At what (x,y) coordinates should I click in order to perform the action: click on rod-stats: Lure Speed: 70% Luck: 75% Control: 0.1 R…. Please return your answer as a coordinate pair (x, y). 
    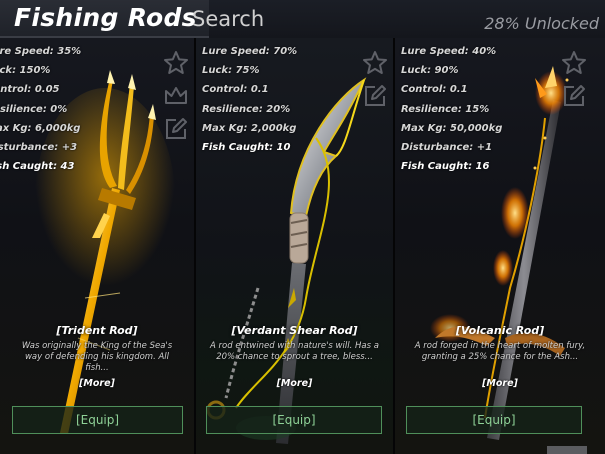
    Looking at the image, I should click on (249, 99).